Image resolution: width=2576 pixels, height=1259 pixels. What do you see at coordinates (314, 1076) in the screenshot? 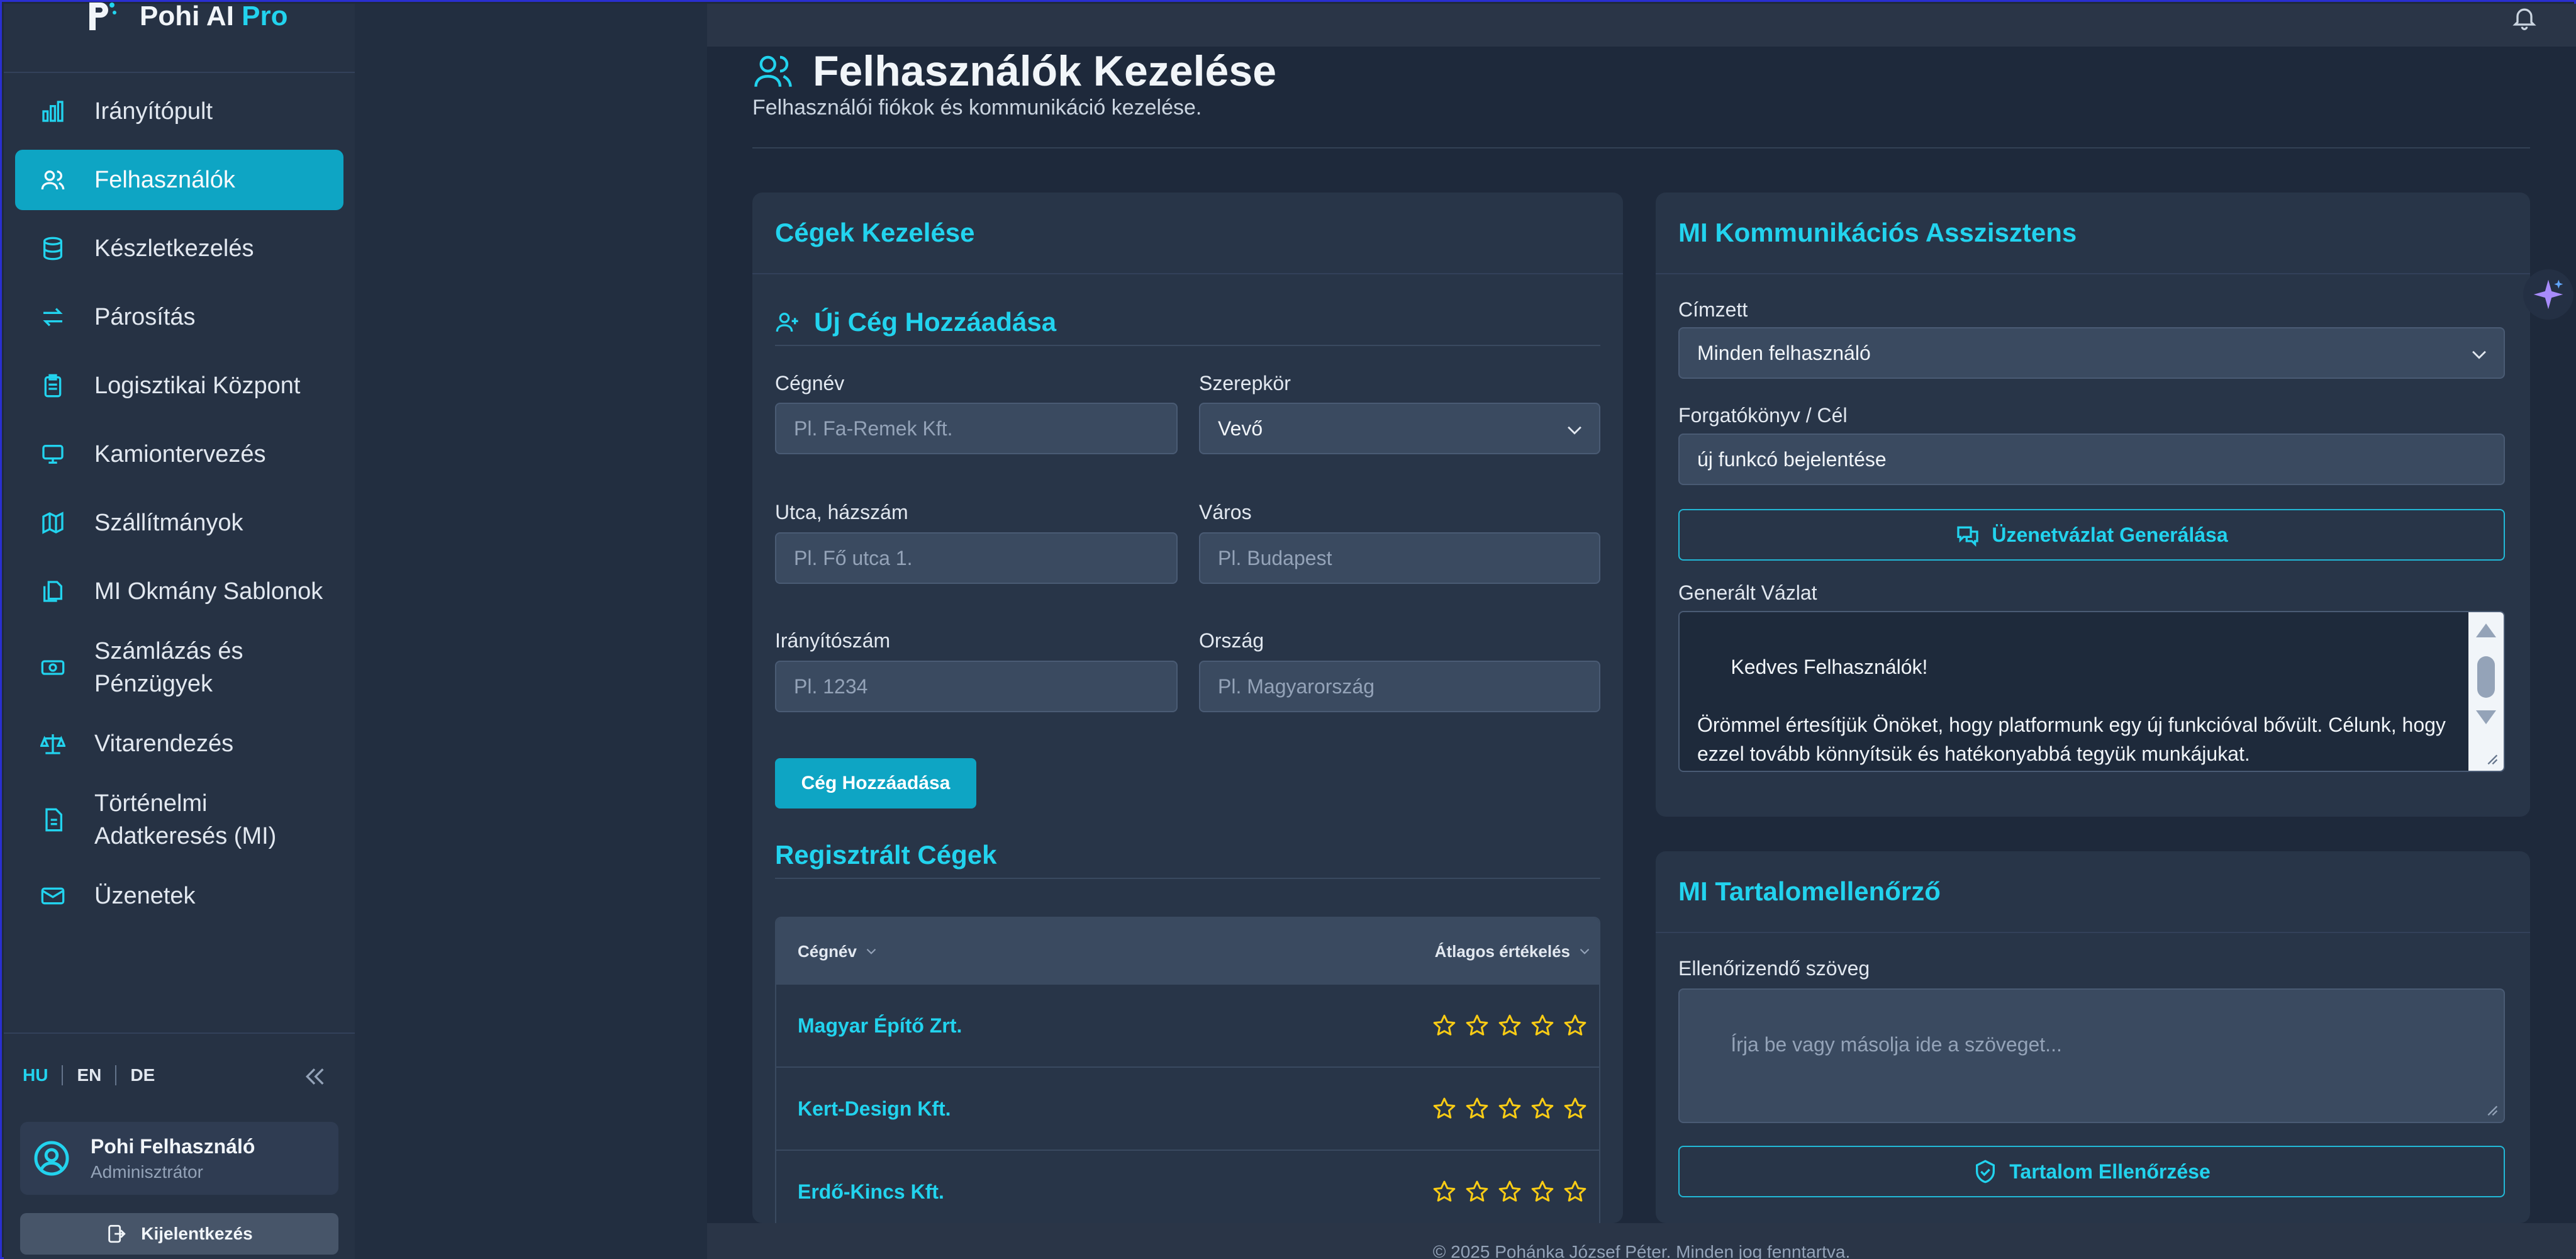
I see `collapse-sidebar-icon` at bounding box center [314, 1076].